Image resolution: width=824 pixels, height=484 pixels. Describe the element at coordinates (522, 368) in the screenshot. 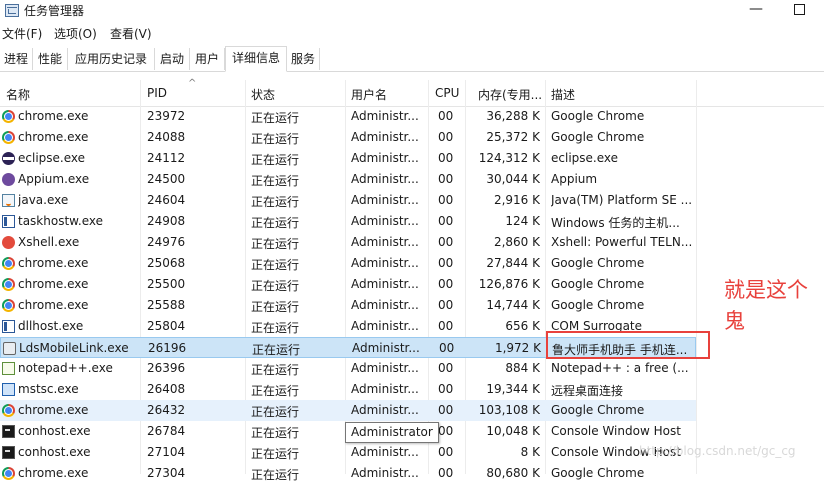

I see `process-memory: 884 K` at that location.